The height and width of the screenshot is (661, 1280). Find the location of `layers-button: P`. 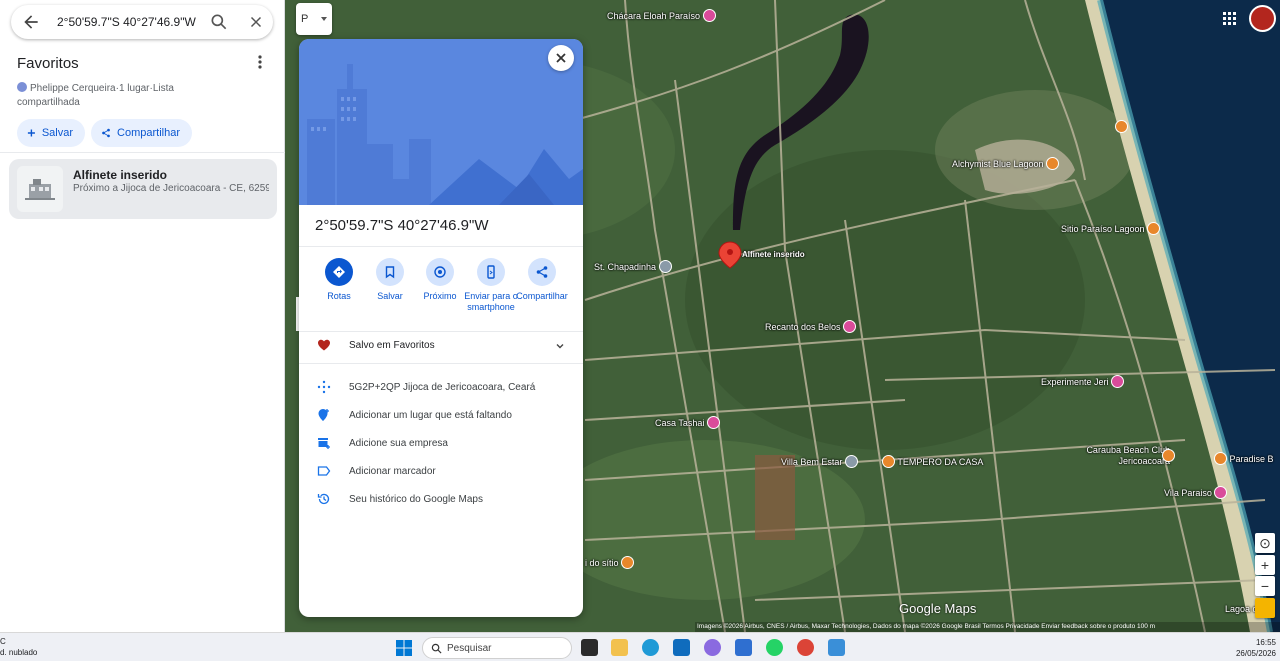

layers-button: P is located at coordinates (314, 19).